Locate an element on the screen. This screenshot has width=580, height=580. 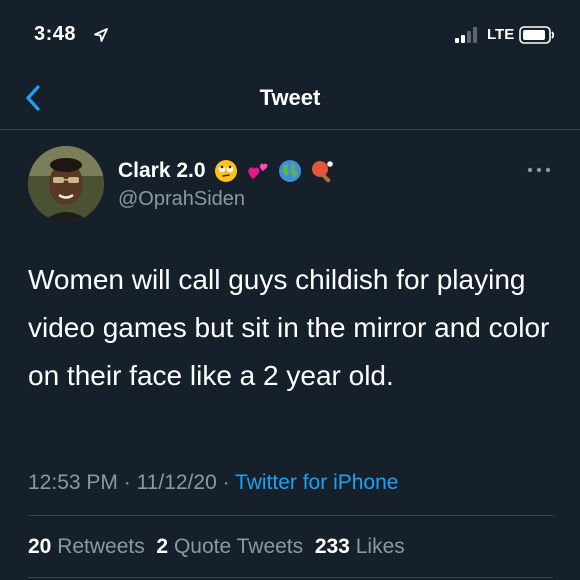
retweets-stat: 20 Retweets is located at coordinates (86, 546).